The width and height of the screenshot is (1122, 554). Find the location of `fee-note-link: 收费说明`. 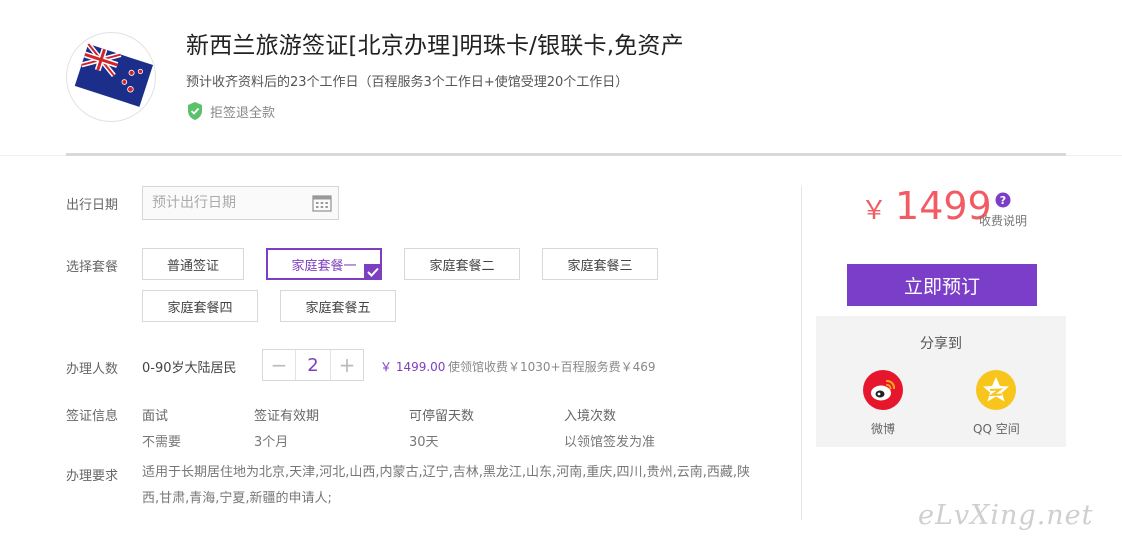

fee-note-link: 收费说明 is located at coordinates (1003, 220).